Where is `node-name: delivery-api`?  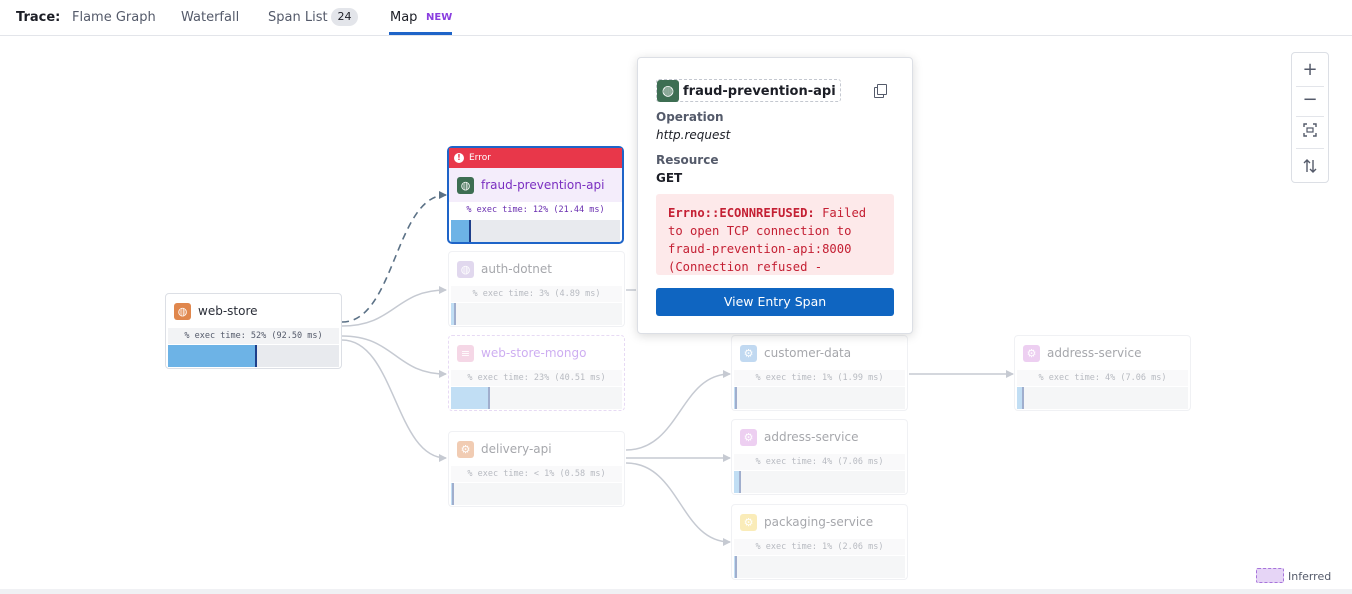
node-name: delivery-api is located at coordinates (516, 449).